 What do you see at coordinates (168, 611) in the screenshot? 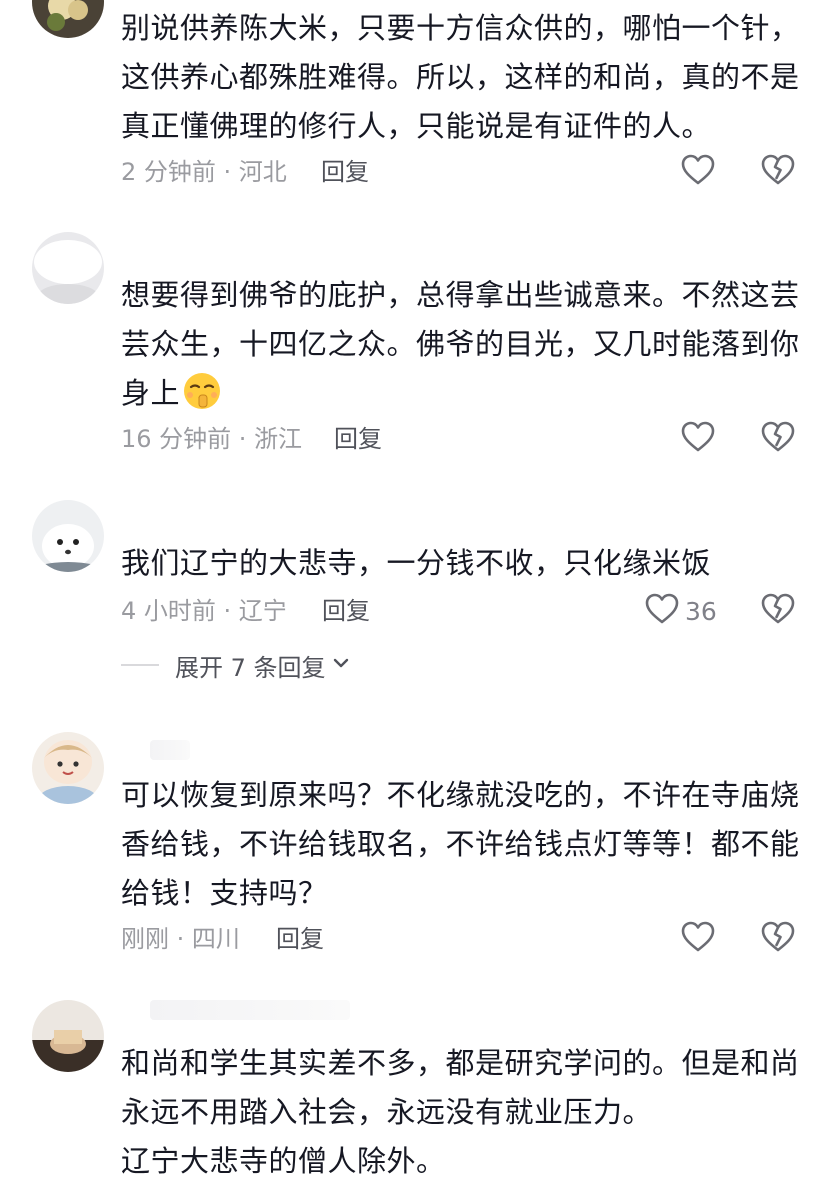
I see `comment-time: 4 小时前` at bounding box center [168, 611].